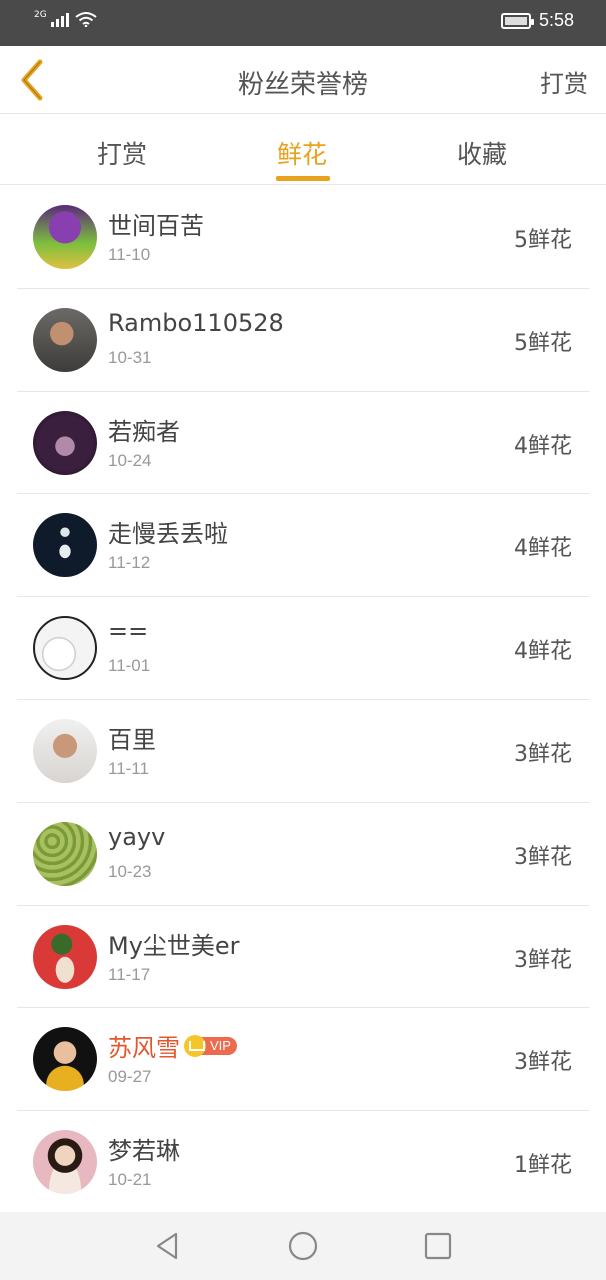 The image size is (606, 1280). I want to click on nav-recents-button, so click(438, 1246).